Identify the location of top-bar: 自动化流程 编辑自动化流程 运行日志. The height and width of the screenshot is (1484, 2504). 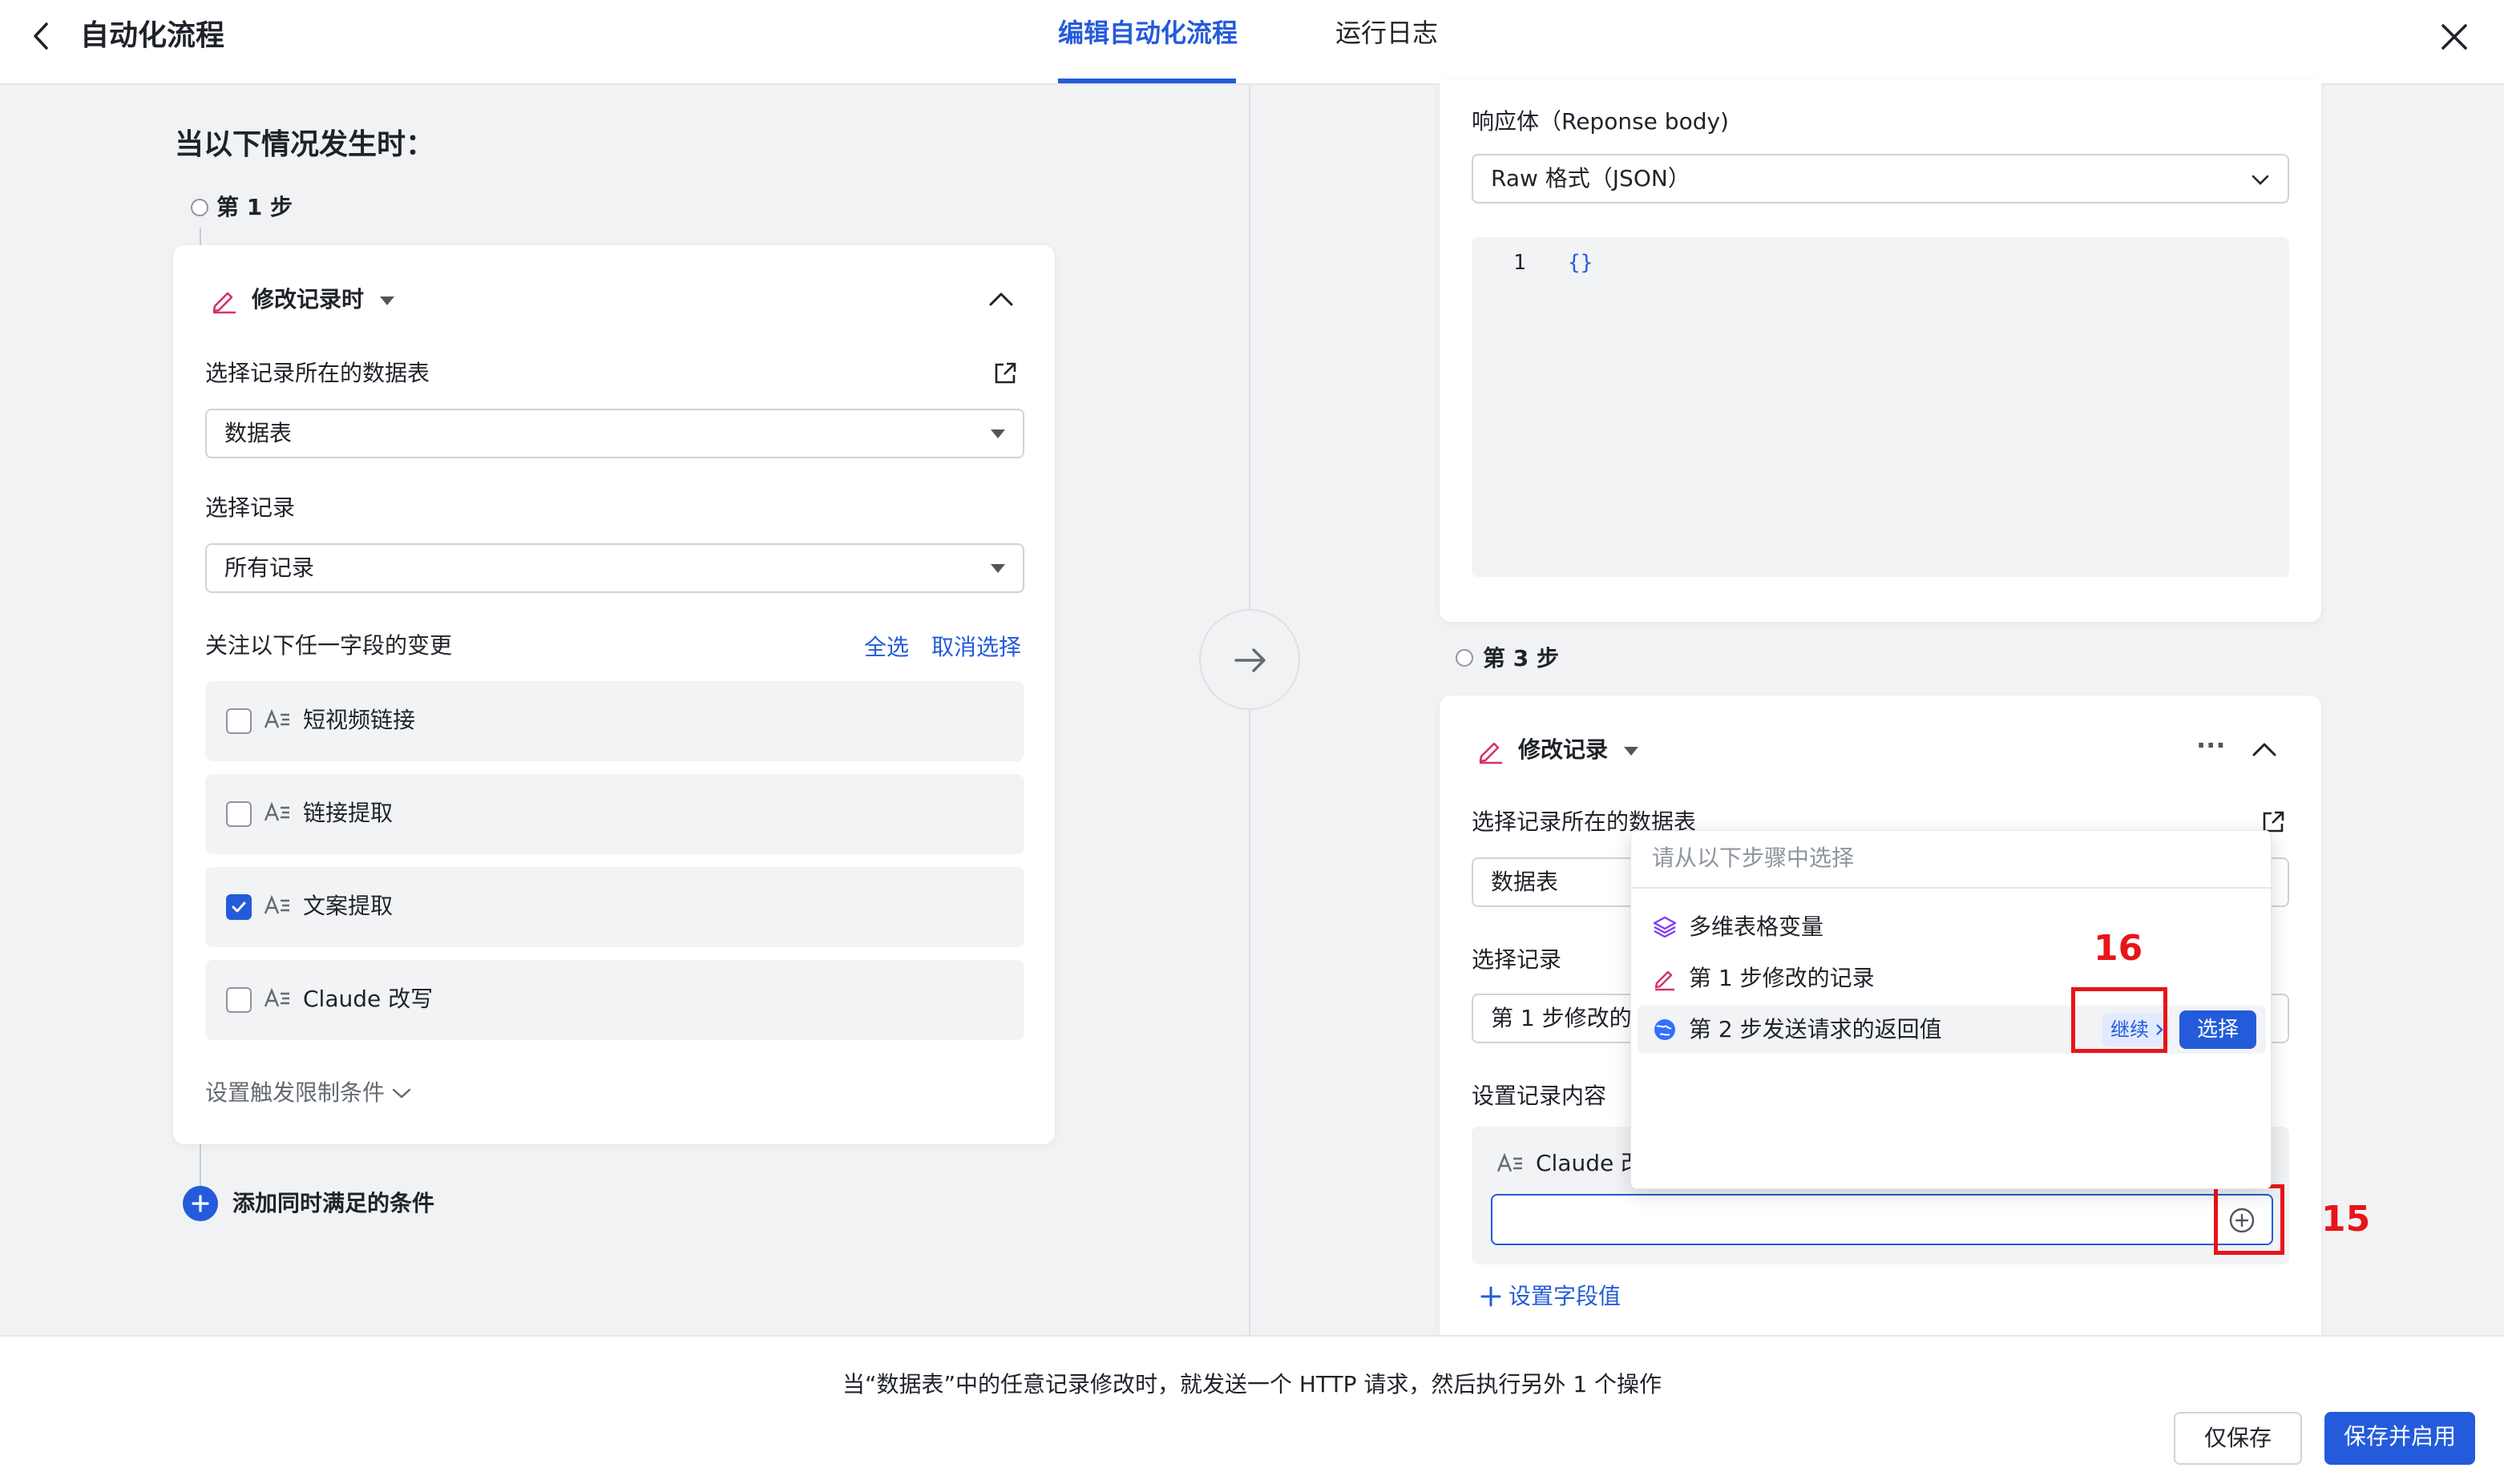
(1252, 43).